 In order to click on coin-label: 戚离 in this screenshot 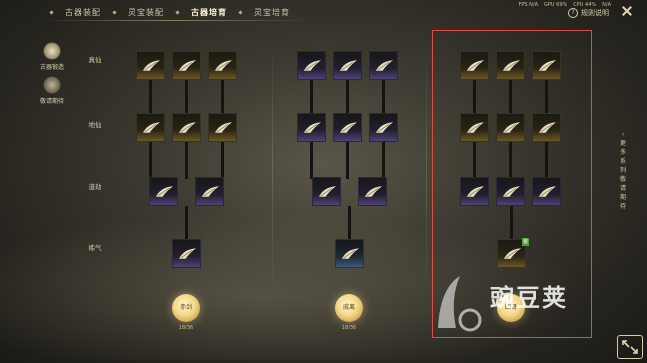, I will do `click(348, 307)`.